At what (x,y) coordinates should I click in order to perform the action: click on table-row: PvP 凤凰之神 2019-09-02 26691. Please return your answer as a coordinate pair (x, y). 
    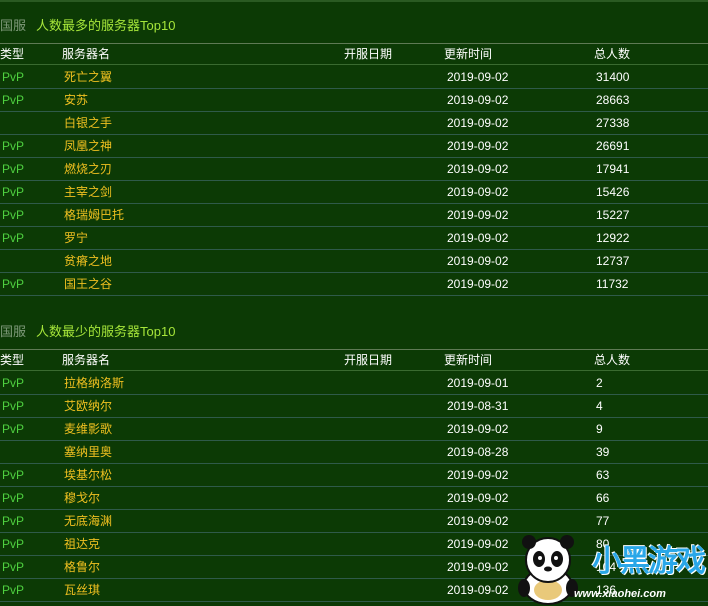
    Looking at the image, I should click on (354, 146).